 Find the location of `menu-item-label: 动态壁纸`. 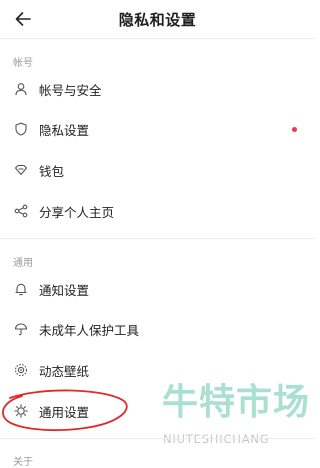

menu-item-label: 动态壁纸 is located at coordinates (64, 371).